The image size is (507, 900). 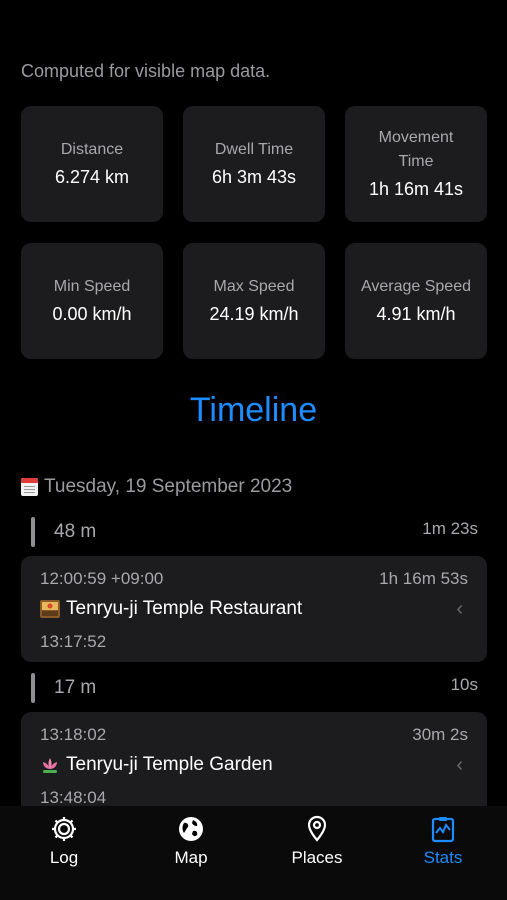 I want to click on movement-duration: 48 m, so click(x=75, y=531).